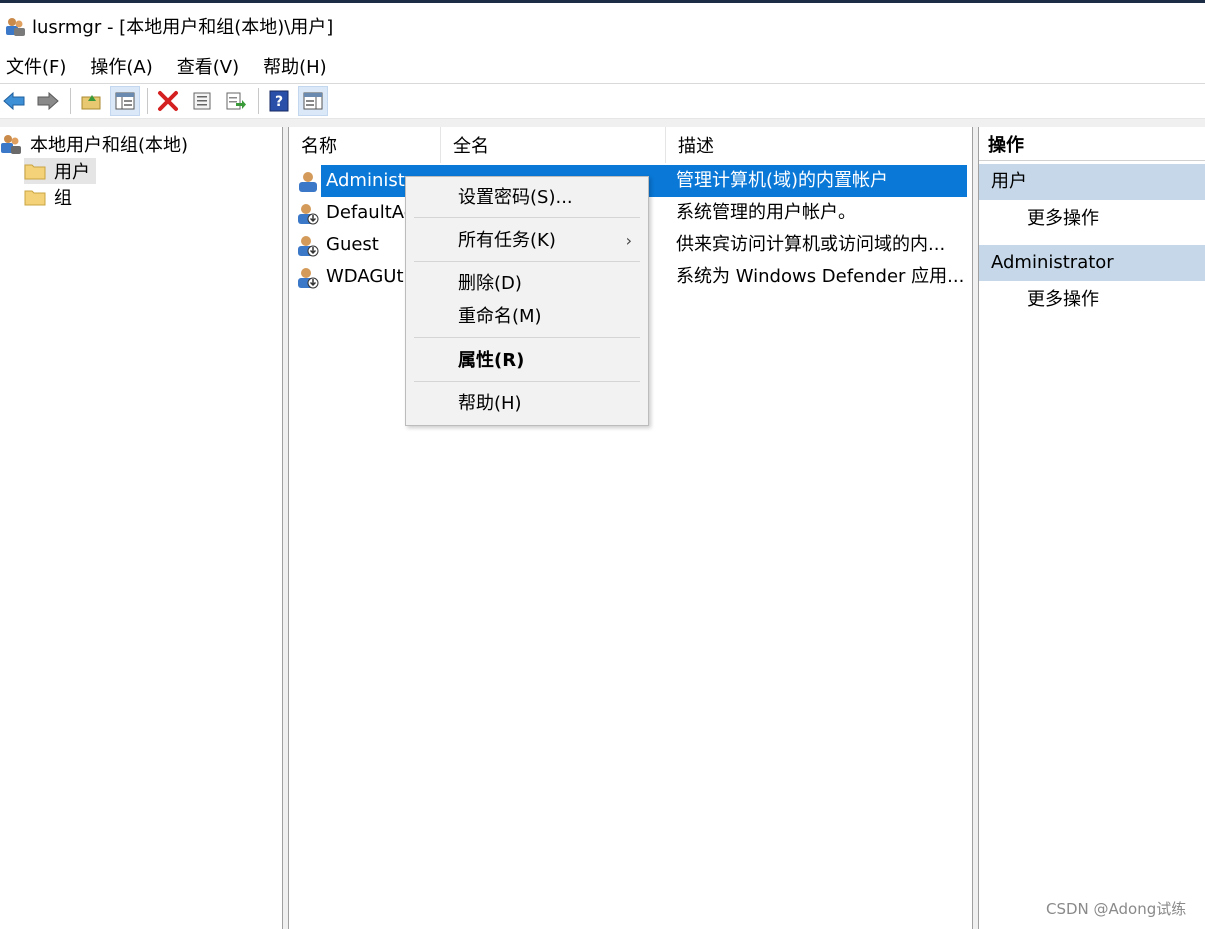  Describe the element at coordinates (352, 244) in the screenshot. I see `user-name: Guest` at that location.